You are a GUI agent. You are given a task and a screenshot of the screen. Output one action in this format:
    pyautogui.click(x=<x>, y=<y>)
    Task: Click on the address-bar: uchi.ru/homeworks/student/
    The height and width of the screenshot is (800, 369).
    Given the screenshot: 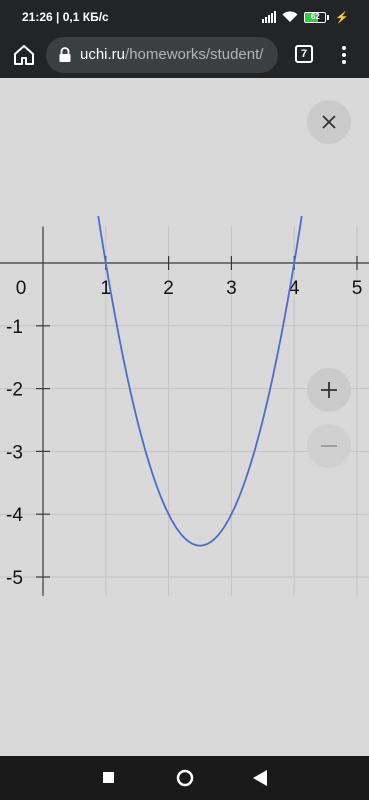 What is the action you would take?
    pyautogui.click(x=162, y=55)
    